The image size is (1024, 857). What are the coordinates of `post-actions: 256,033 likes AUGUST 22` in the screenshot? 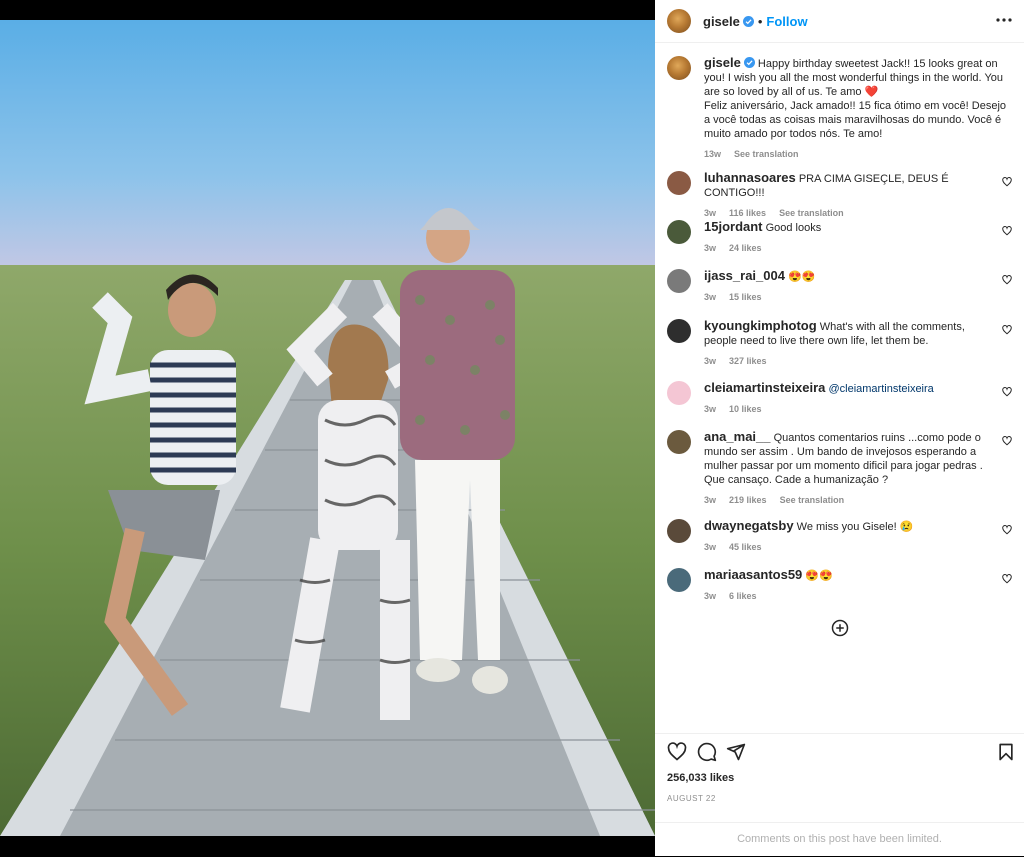 It's located at (839, 778).